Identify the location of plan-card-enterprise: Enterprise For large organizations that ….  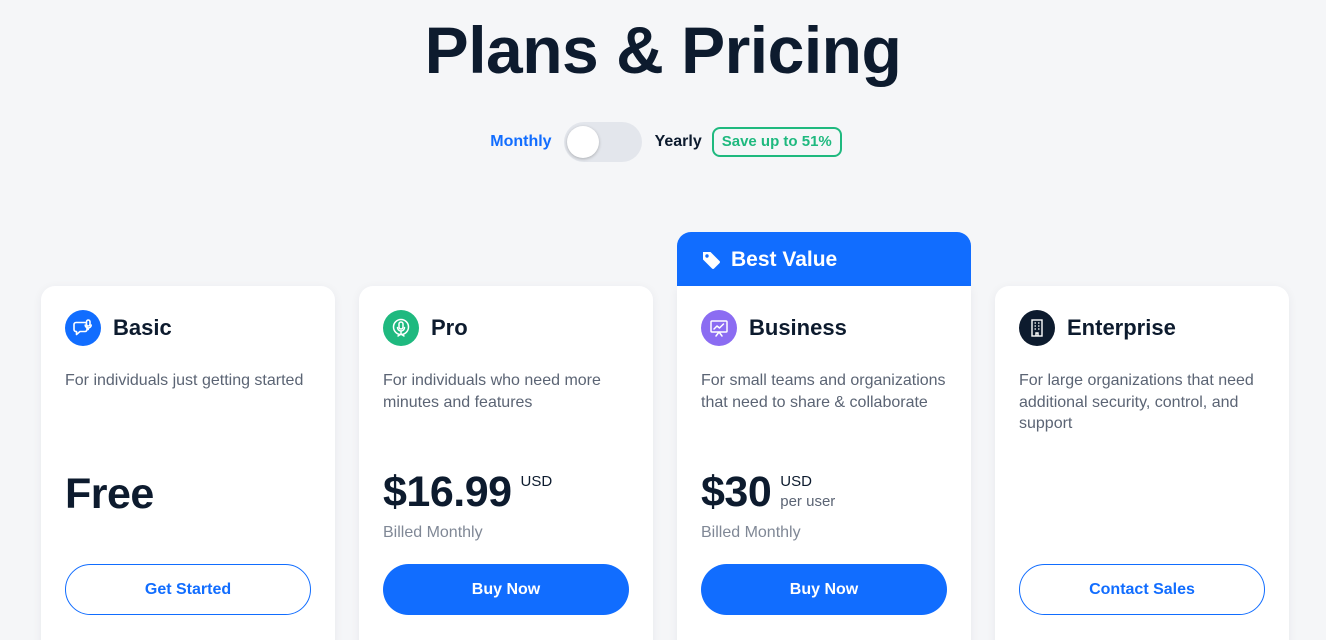
(1142, 463).